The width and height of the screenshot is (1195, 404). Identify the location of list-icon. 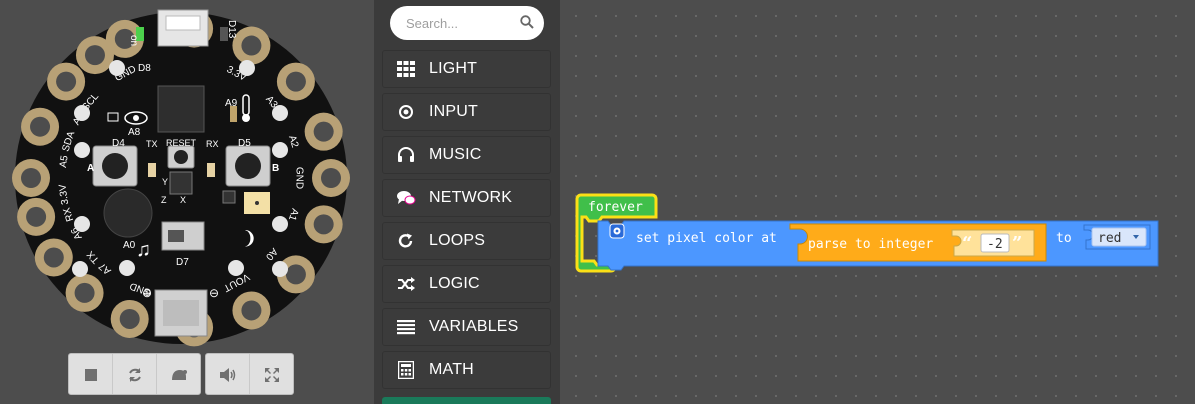
(406, 327).